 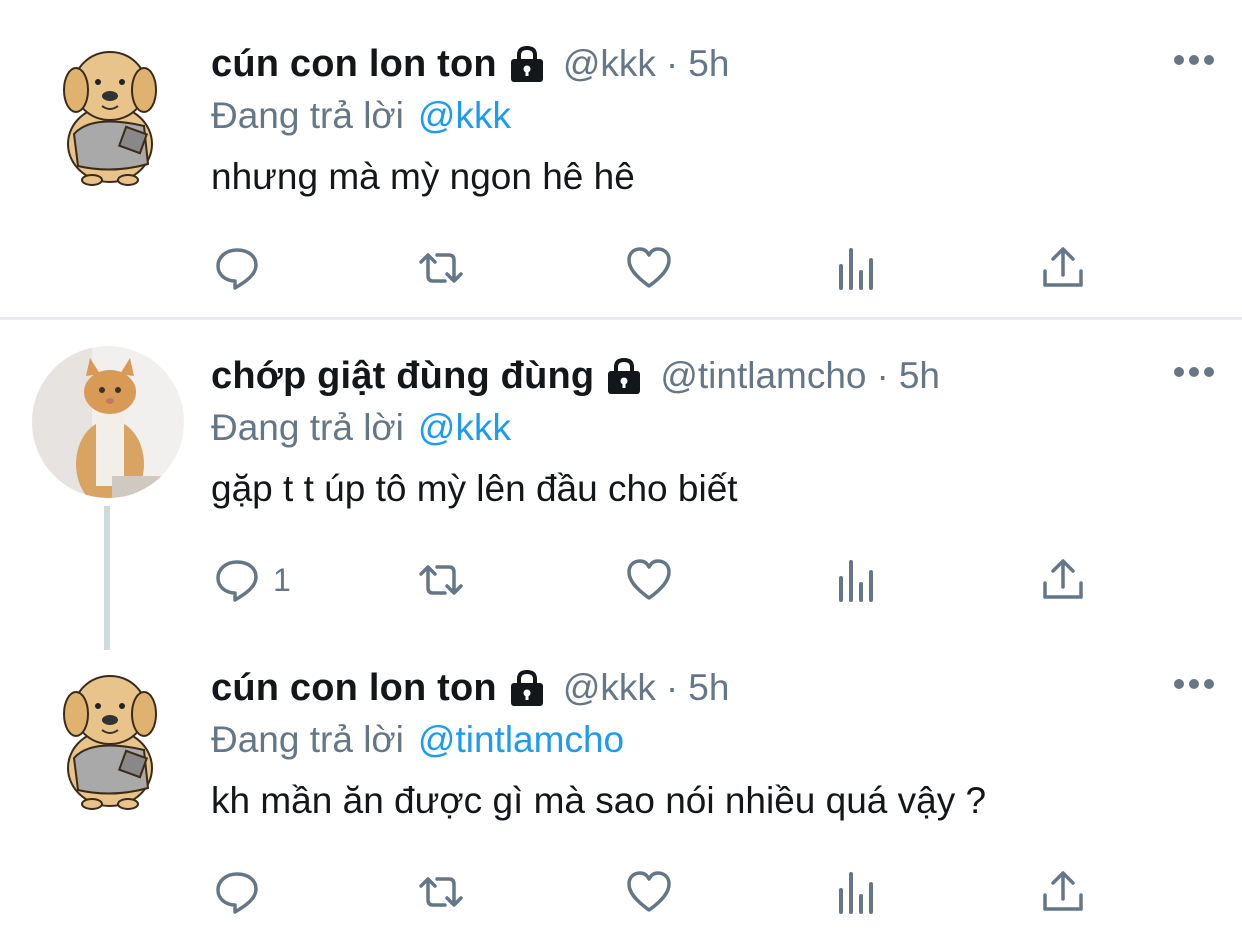 I want to click on thread-line, so click(x=107, y=578).